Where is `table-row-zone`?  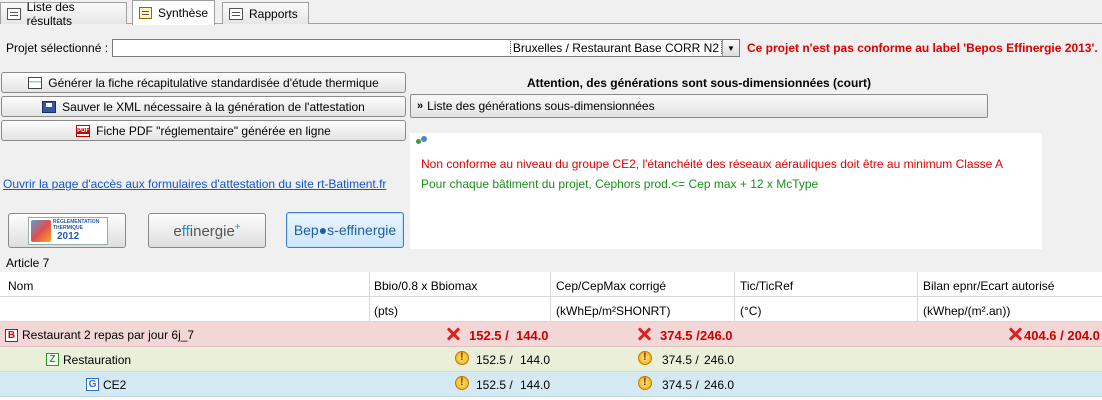
table-row-zone is located at coordinates (551, 359).